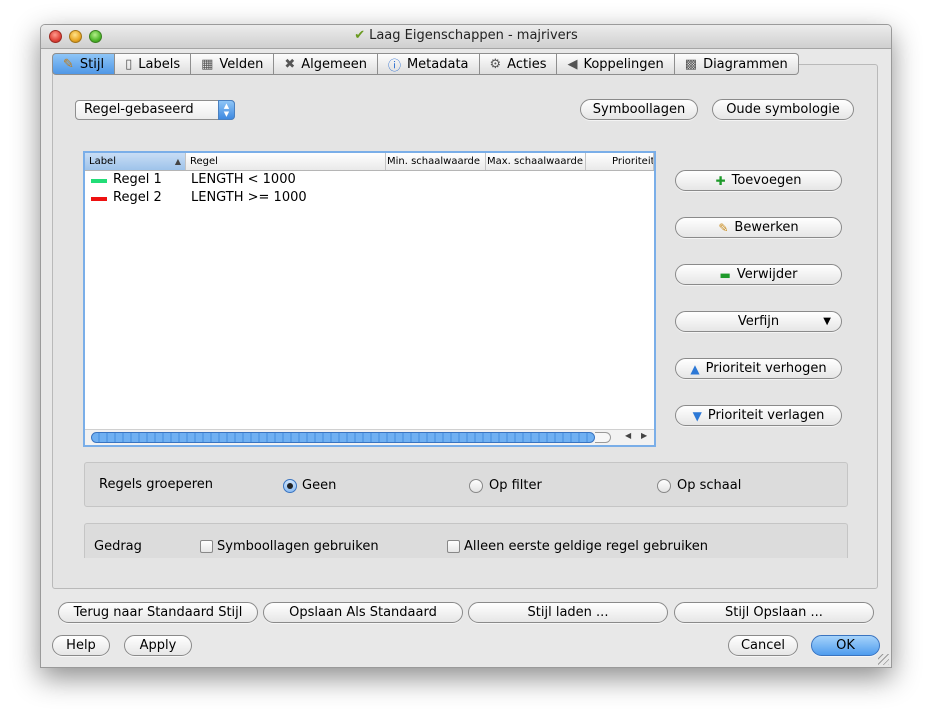 The width and height of the screenshot is (930, 721). I want to click on button-label: Bewerken, so click(766, 227).